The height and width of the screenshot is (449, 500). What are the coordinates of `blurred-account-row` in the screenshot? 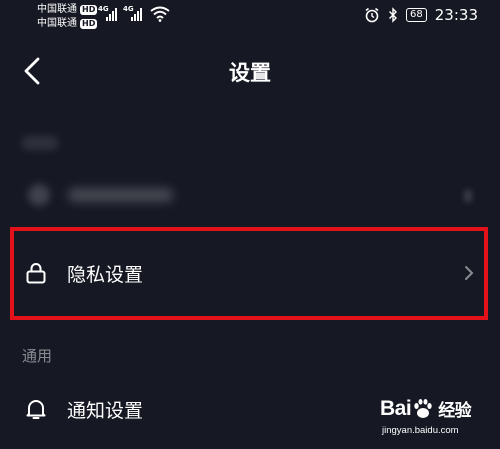 It's located at (250, 196).